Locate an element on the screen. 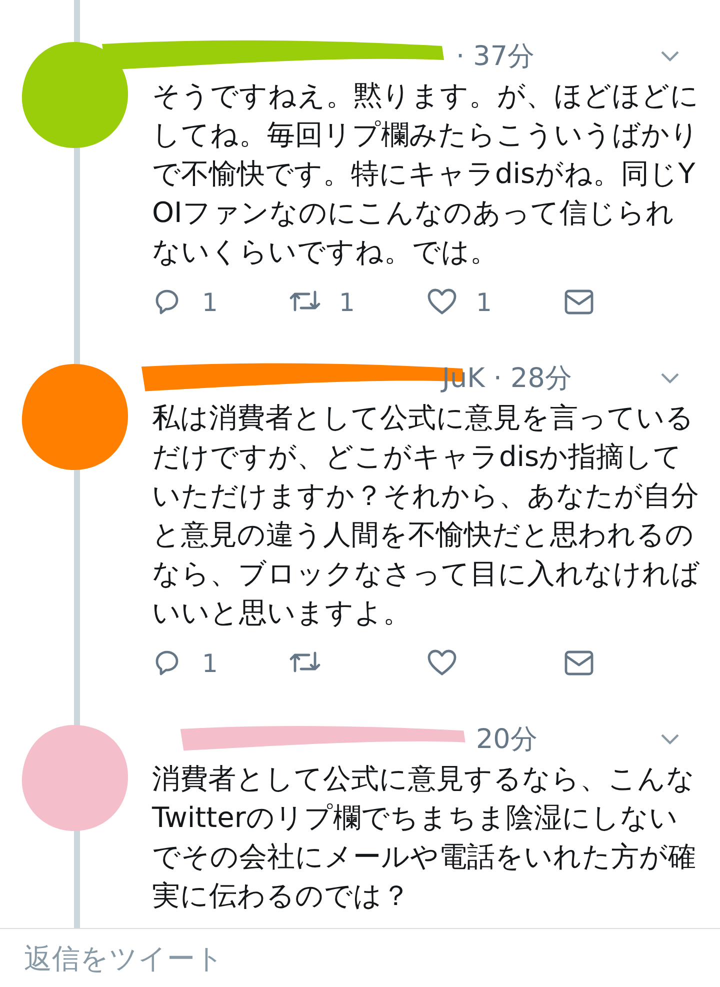 The image size is (720, 987). timestamp: · 37分 is located at coordinates (495, 57).